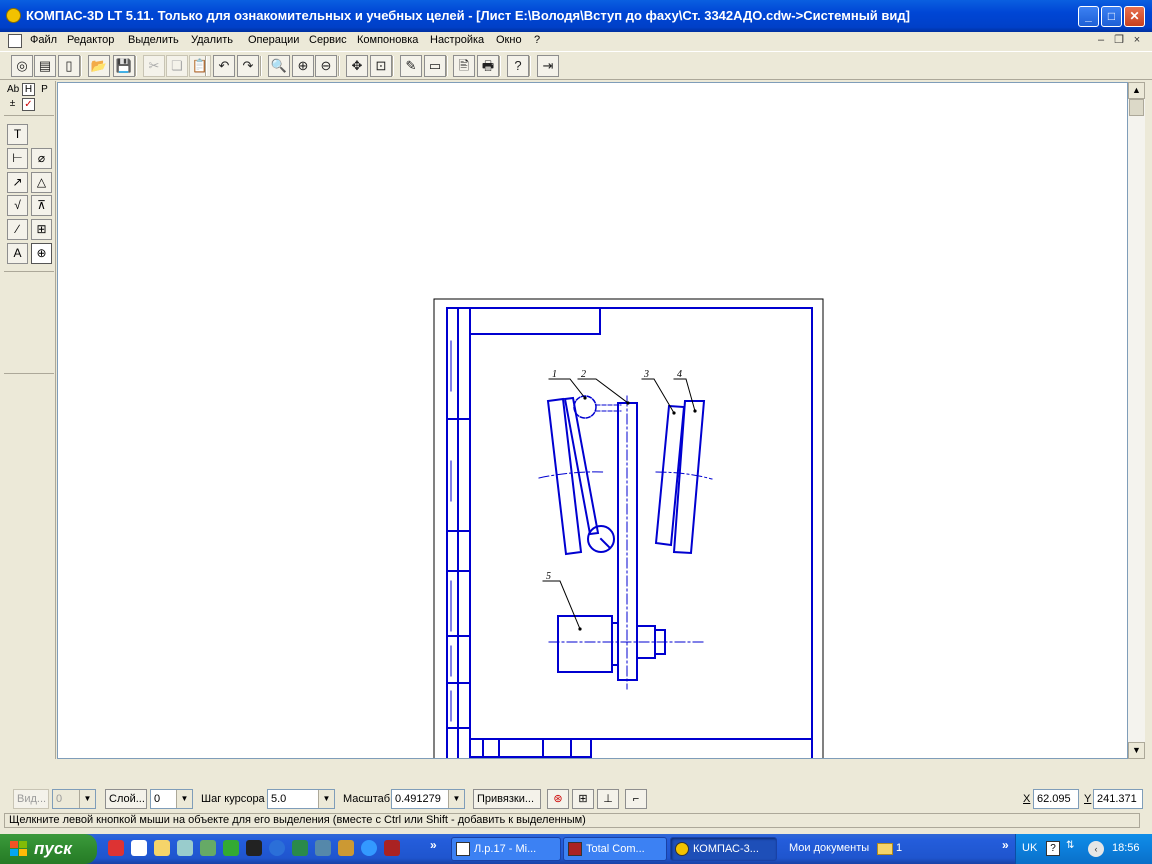 The height and width of the screenshot is (864, 1152). What do you see at coordinates (1005, 845) in the screenshot?
I see `taskbar-more-icon: »` at bounding box center [1005, 845].